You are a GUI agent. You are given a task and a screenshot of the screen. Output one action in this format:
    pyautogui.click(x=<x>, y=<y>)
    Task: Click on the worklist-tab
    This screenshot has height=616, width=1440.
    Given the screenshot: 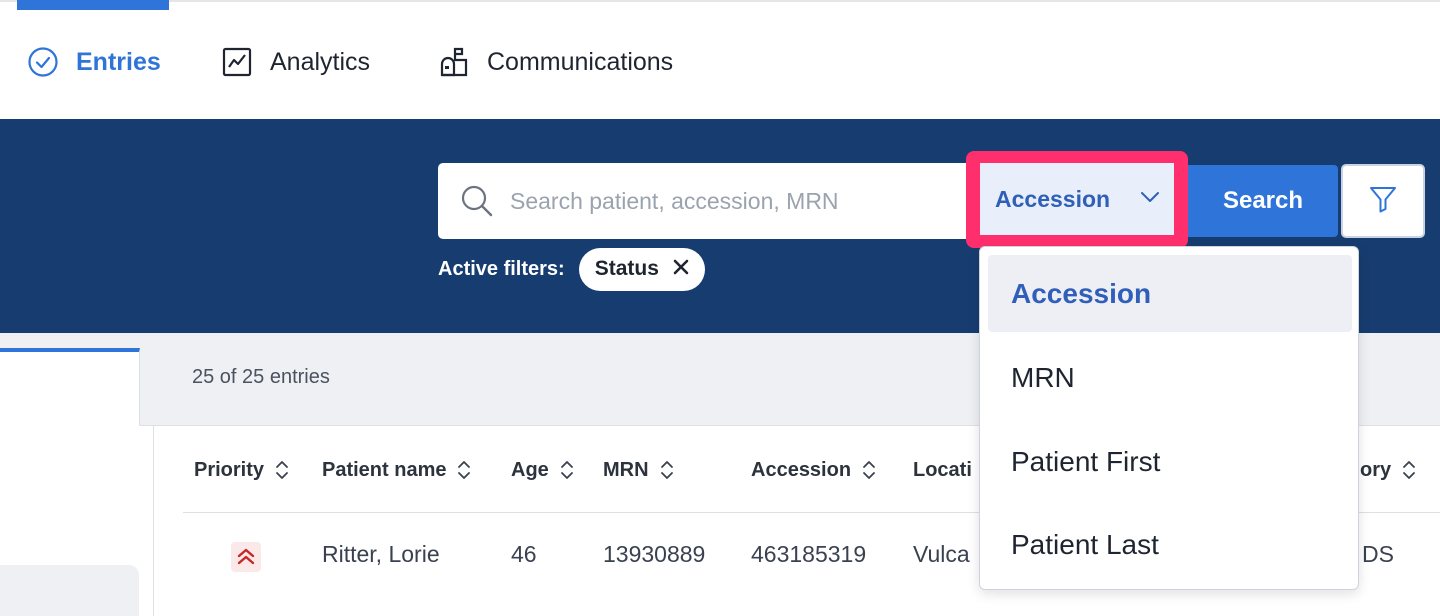 What is the action you would take?
    pyautogui.click(x=70, y=387)
    